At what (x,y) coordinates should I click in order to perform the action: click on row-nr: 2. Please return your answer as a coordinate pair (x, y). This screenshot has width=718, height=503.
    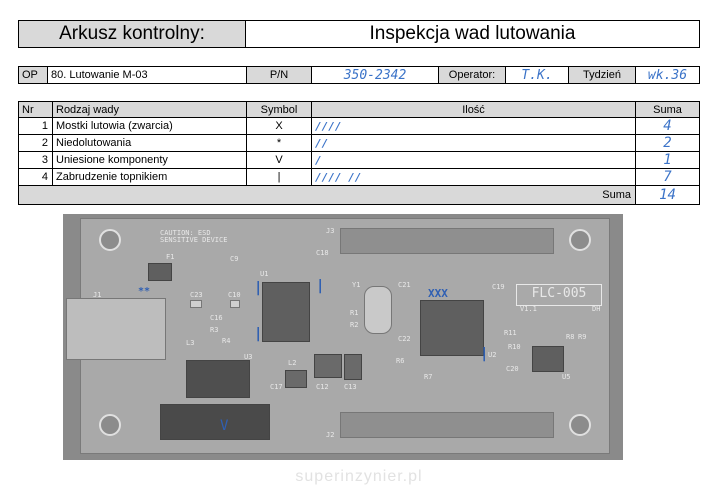
    Looking at the image, I should click on (44, 143).